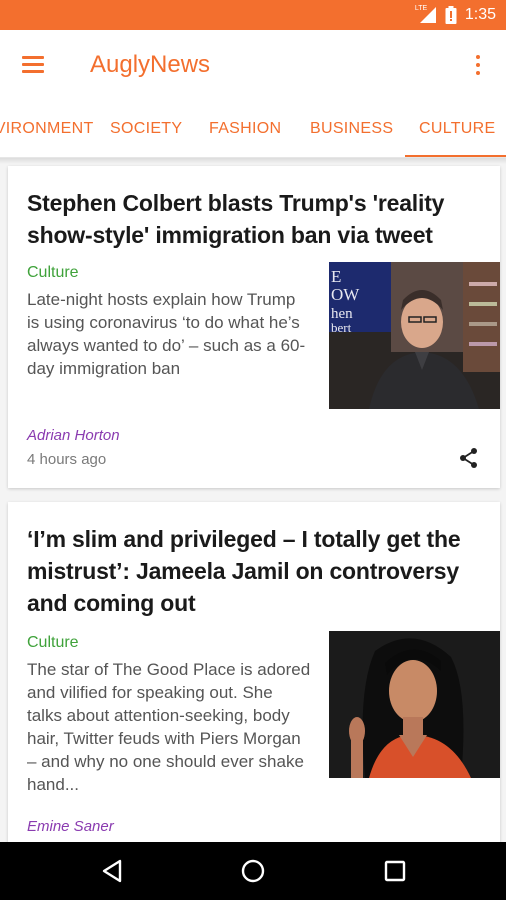 The height and width of the screenshot is (900, 506). I want to click on tab-culture: CULTURE, so click(457, 129).